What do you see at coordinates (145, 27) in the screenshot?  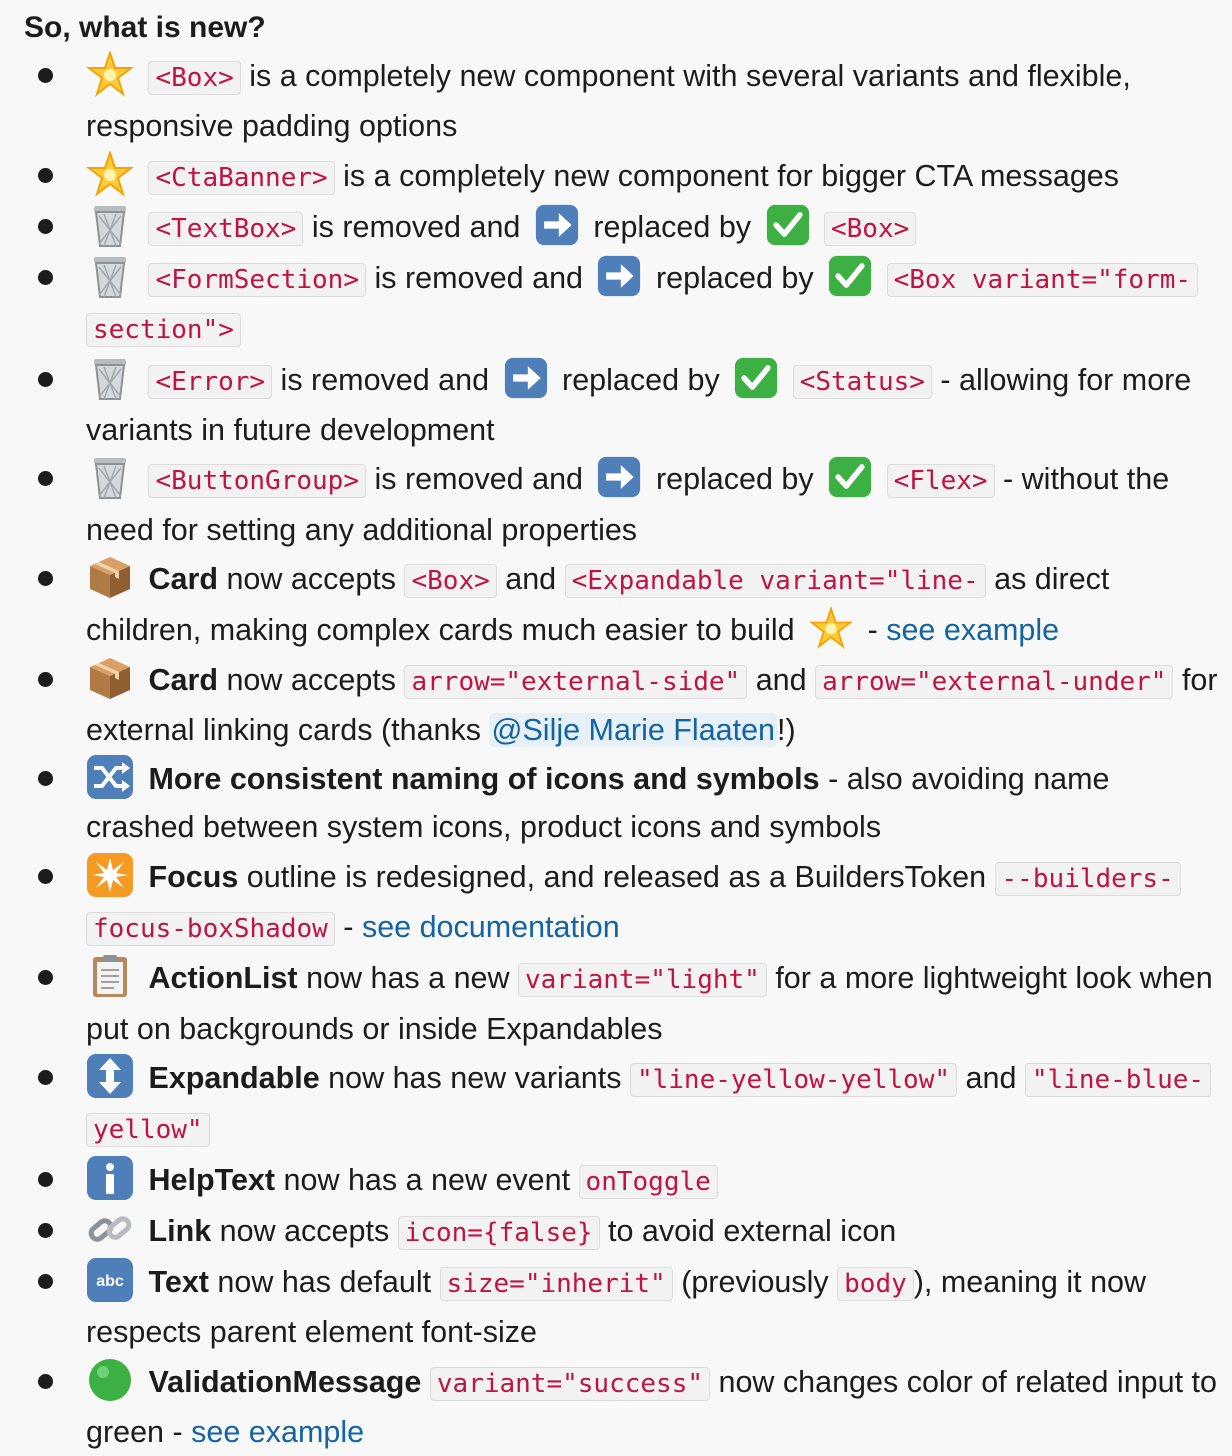 I see `heading: So, what is new?` at bounding box center [145, 27].